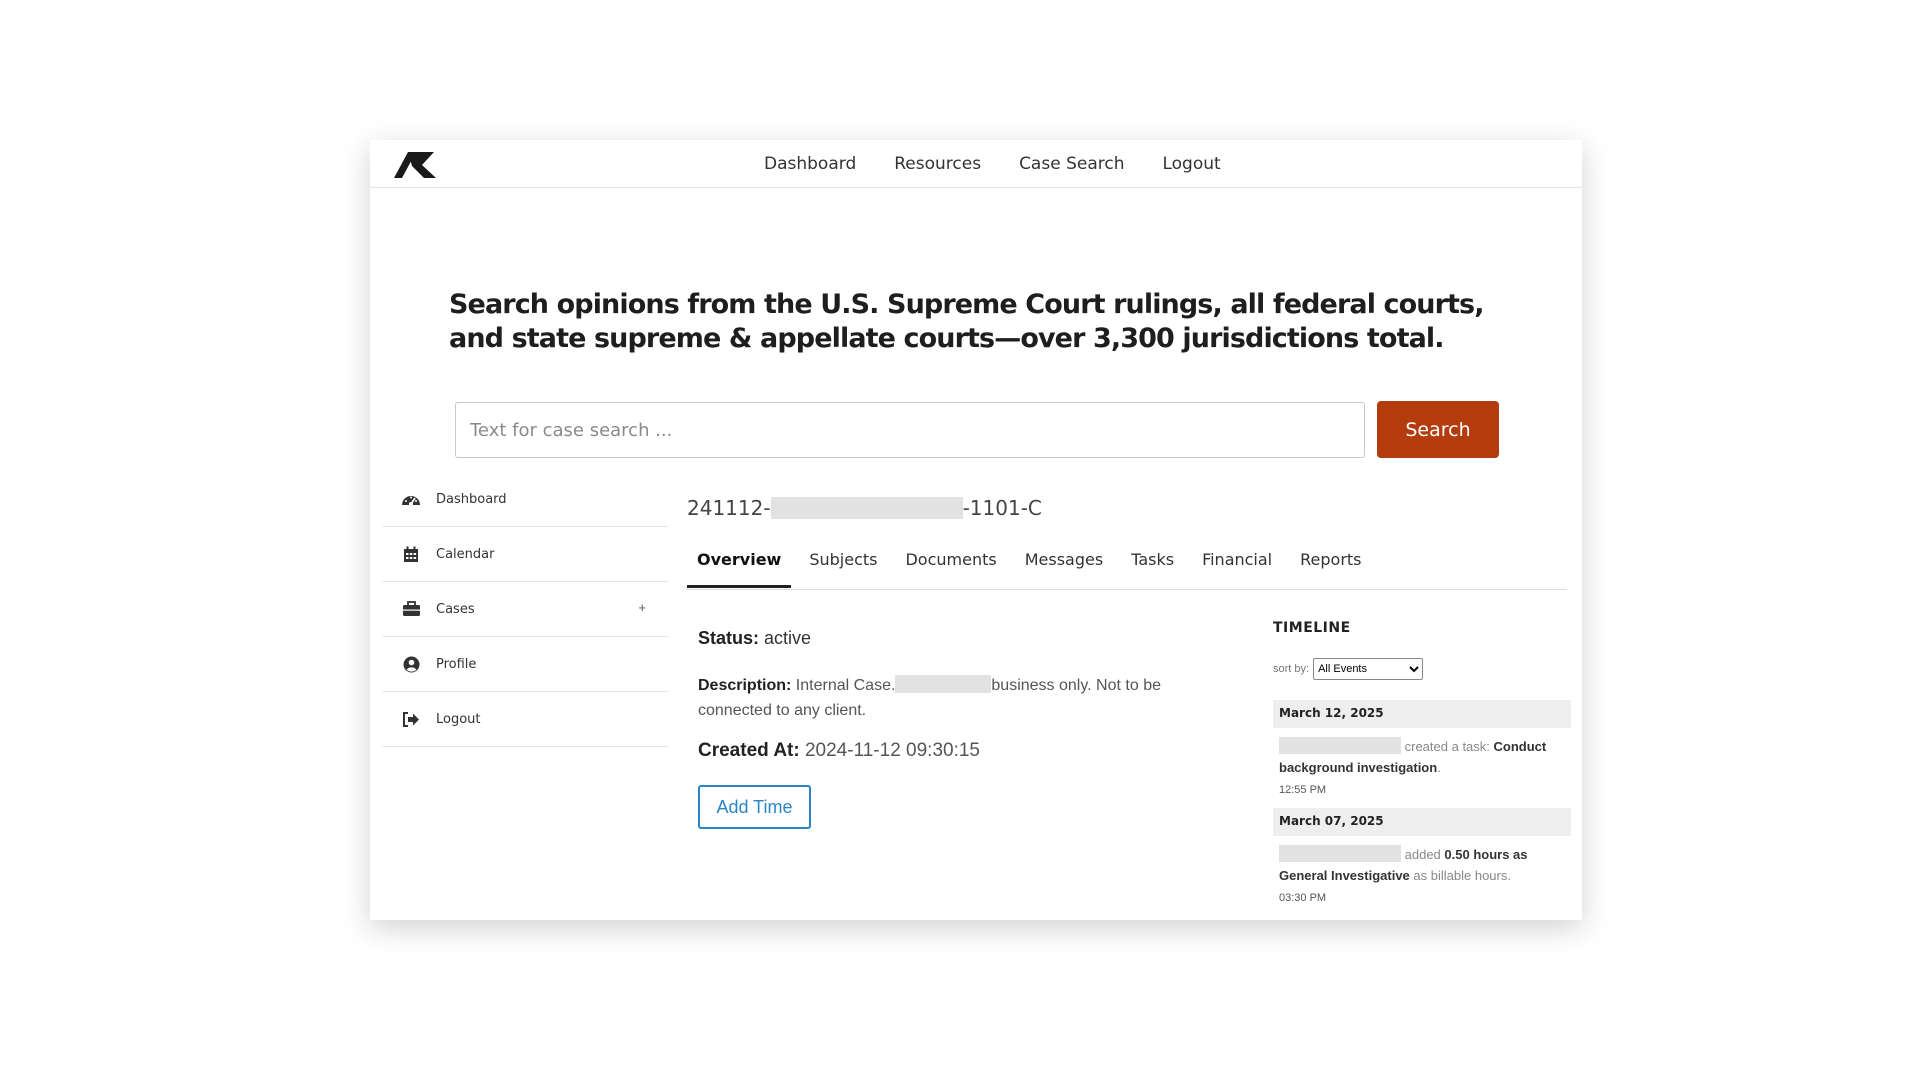  What do you see at coordinates (525, 664) in the screenshot?
I see `sidebar-item-profile: Profile` at bounding box center [525, 664].